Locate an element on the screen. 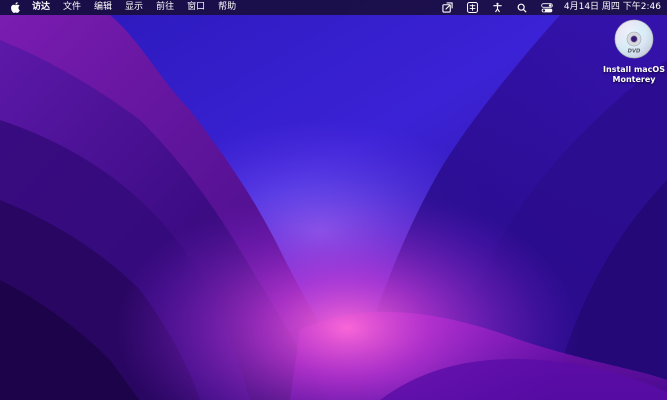  disc-label: DVD is located at coordinates (634, 52).